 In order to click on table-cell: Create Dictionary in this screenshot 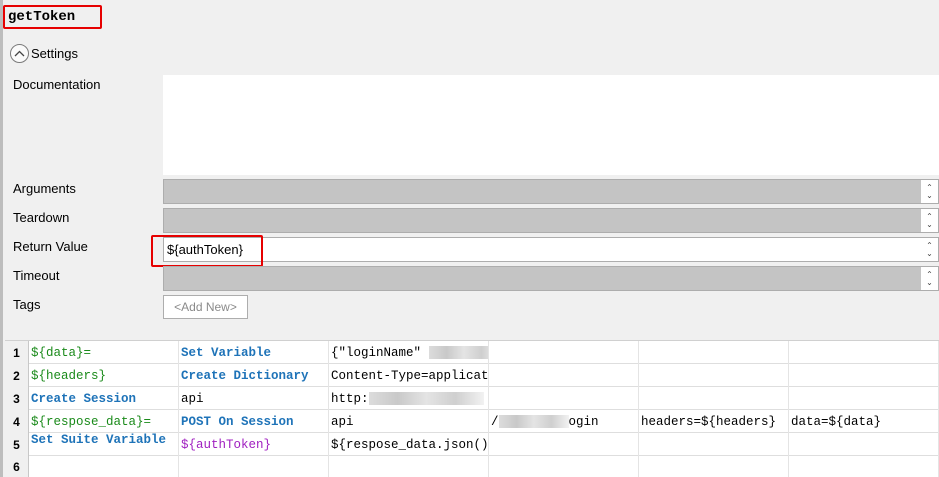, I will do `click(254, 375)`.